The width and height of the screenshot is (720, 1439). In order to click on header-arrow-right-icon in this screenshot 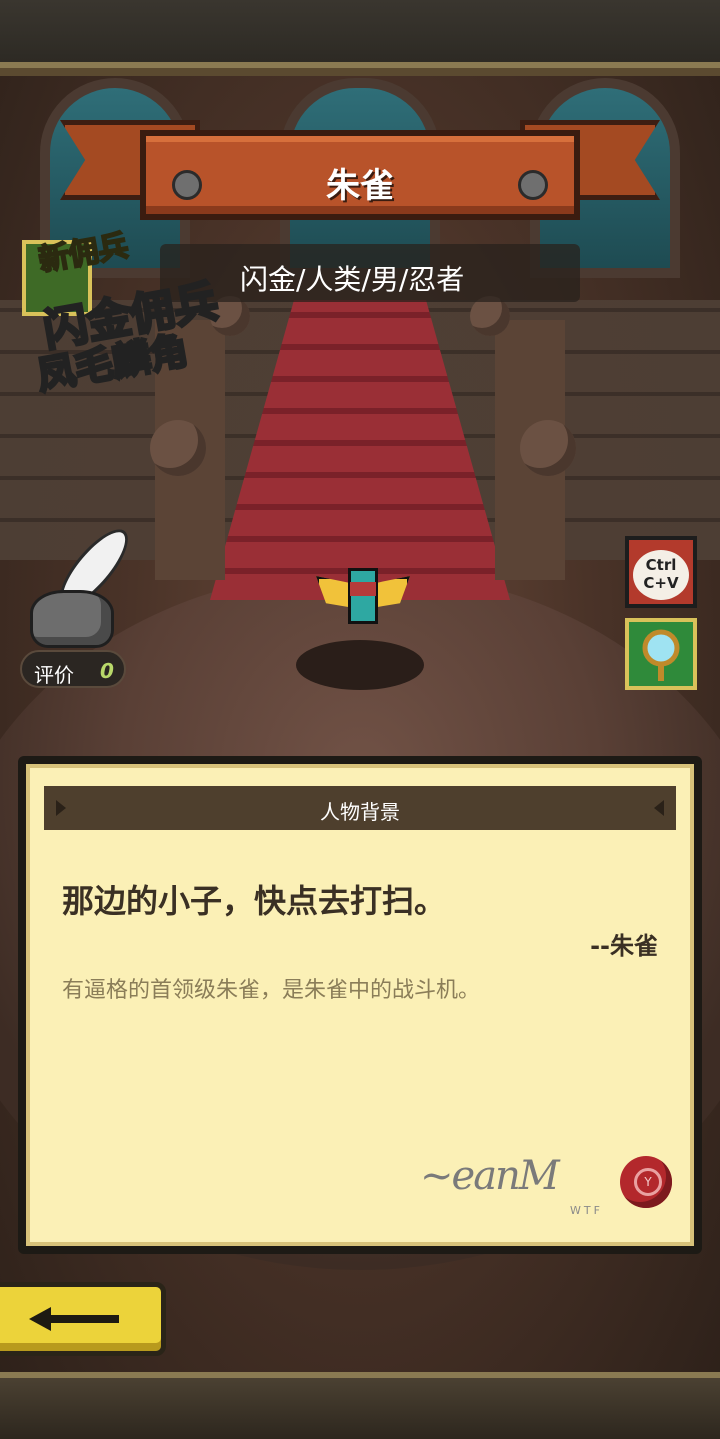, I will do `click(659, 808)`.